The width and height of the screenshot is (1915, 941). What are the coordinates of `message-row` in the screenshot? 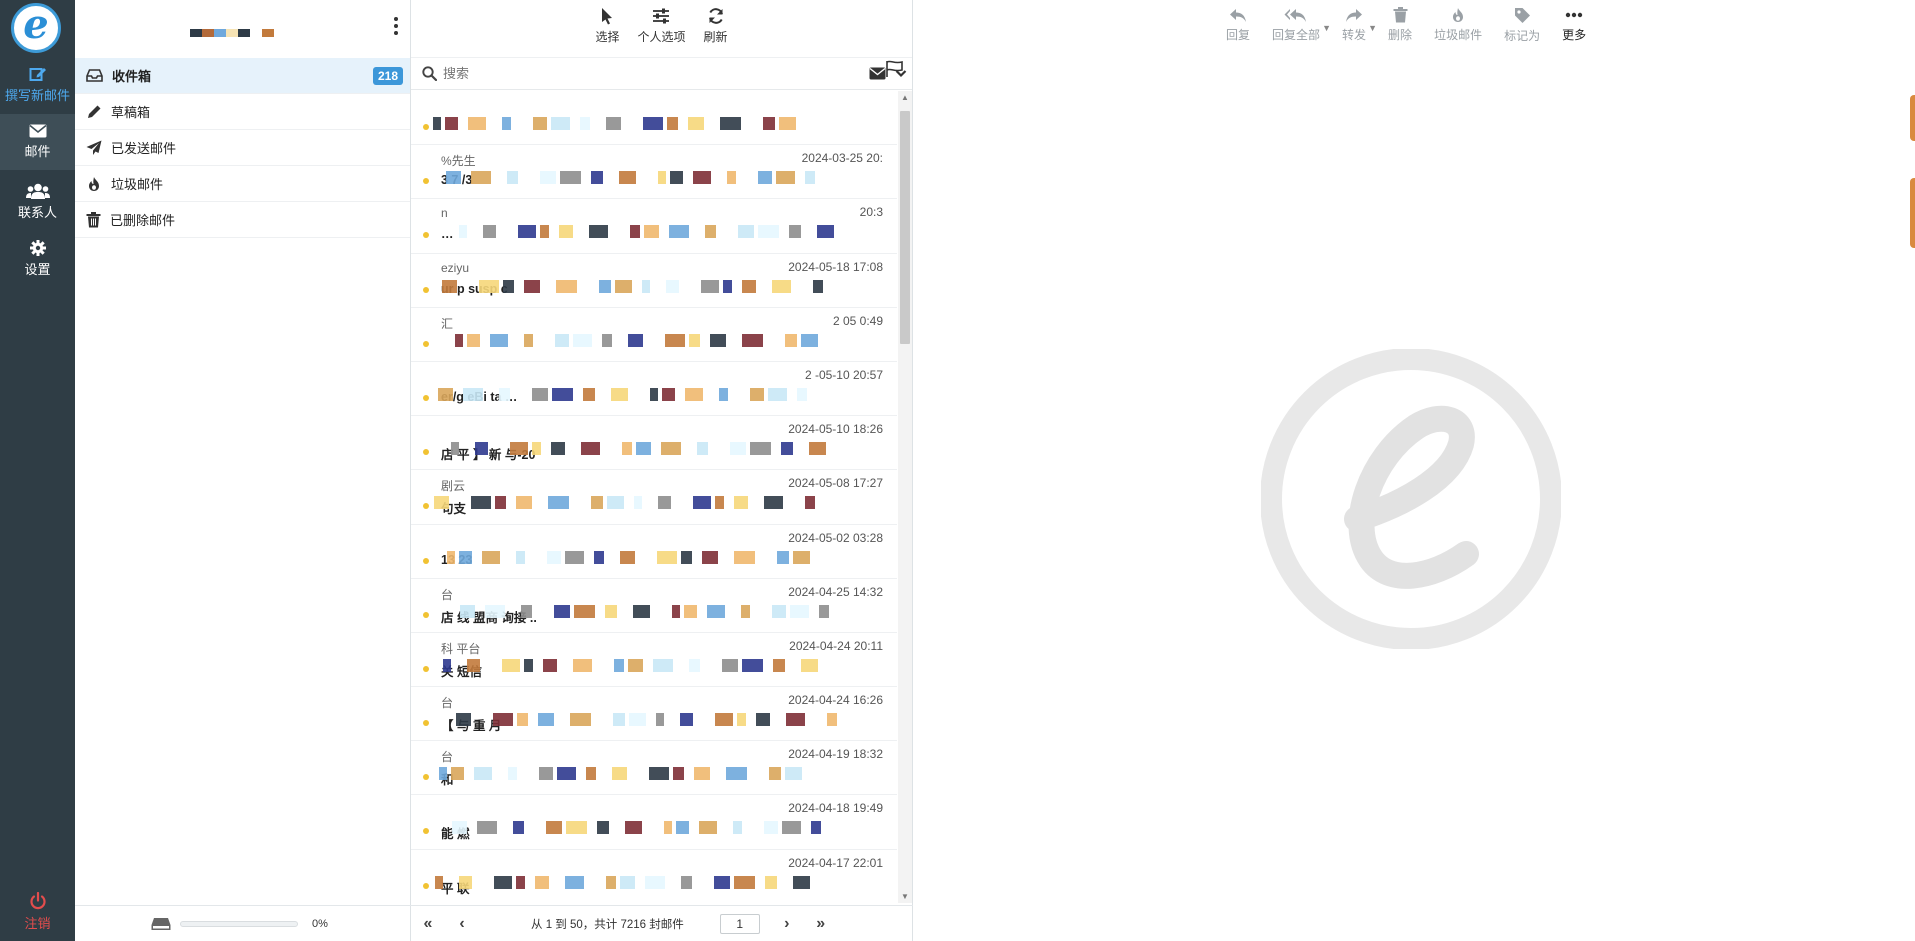 It's located at (654, 118).